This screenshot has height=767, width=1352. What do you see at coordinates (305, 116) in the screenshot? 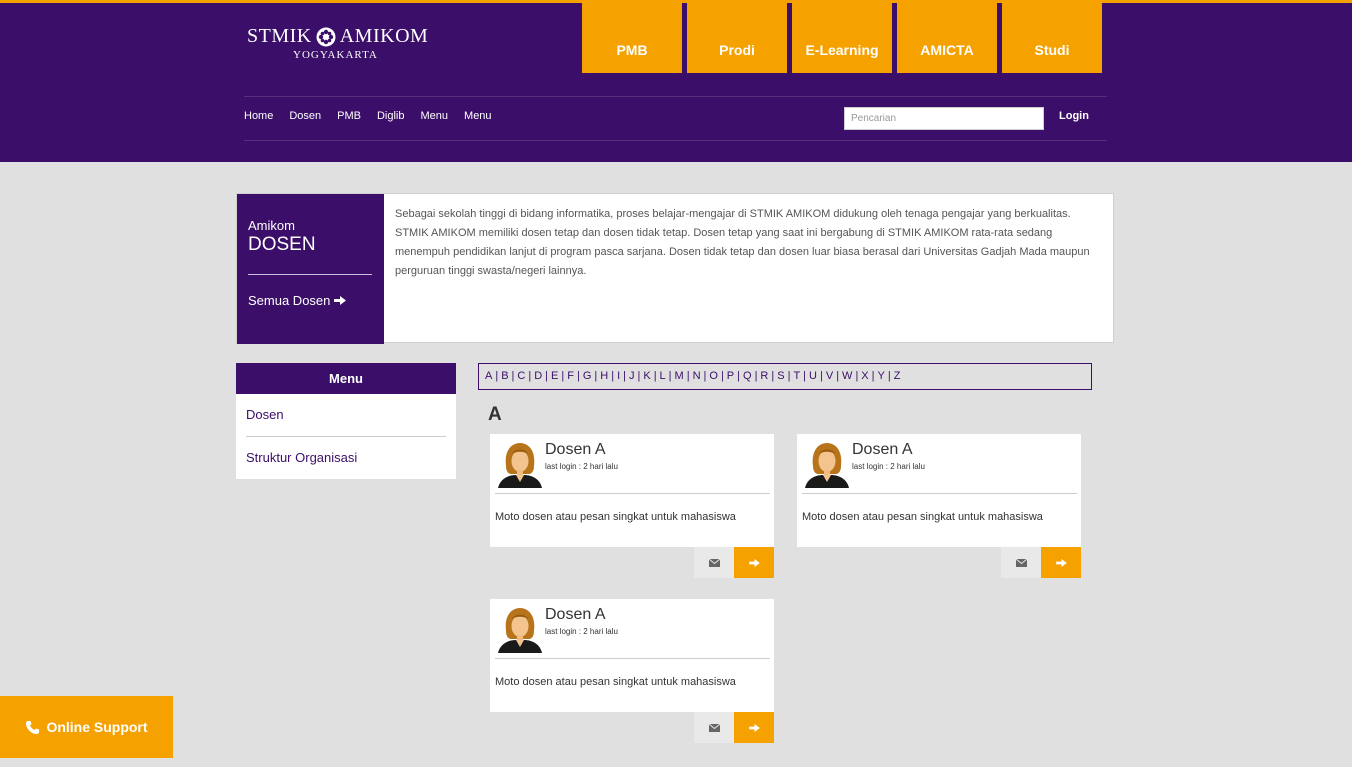
I see `subnav-dosen: Dosen` at bounding box center [305, 116].